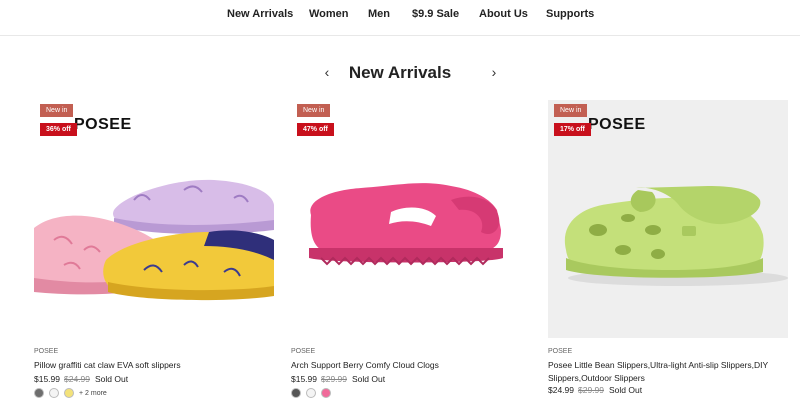  Describe the element at coordinates (572, 129) in the screenshot. I see `discount-badge: 17% off` at that location.